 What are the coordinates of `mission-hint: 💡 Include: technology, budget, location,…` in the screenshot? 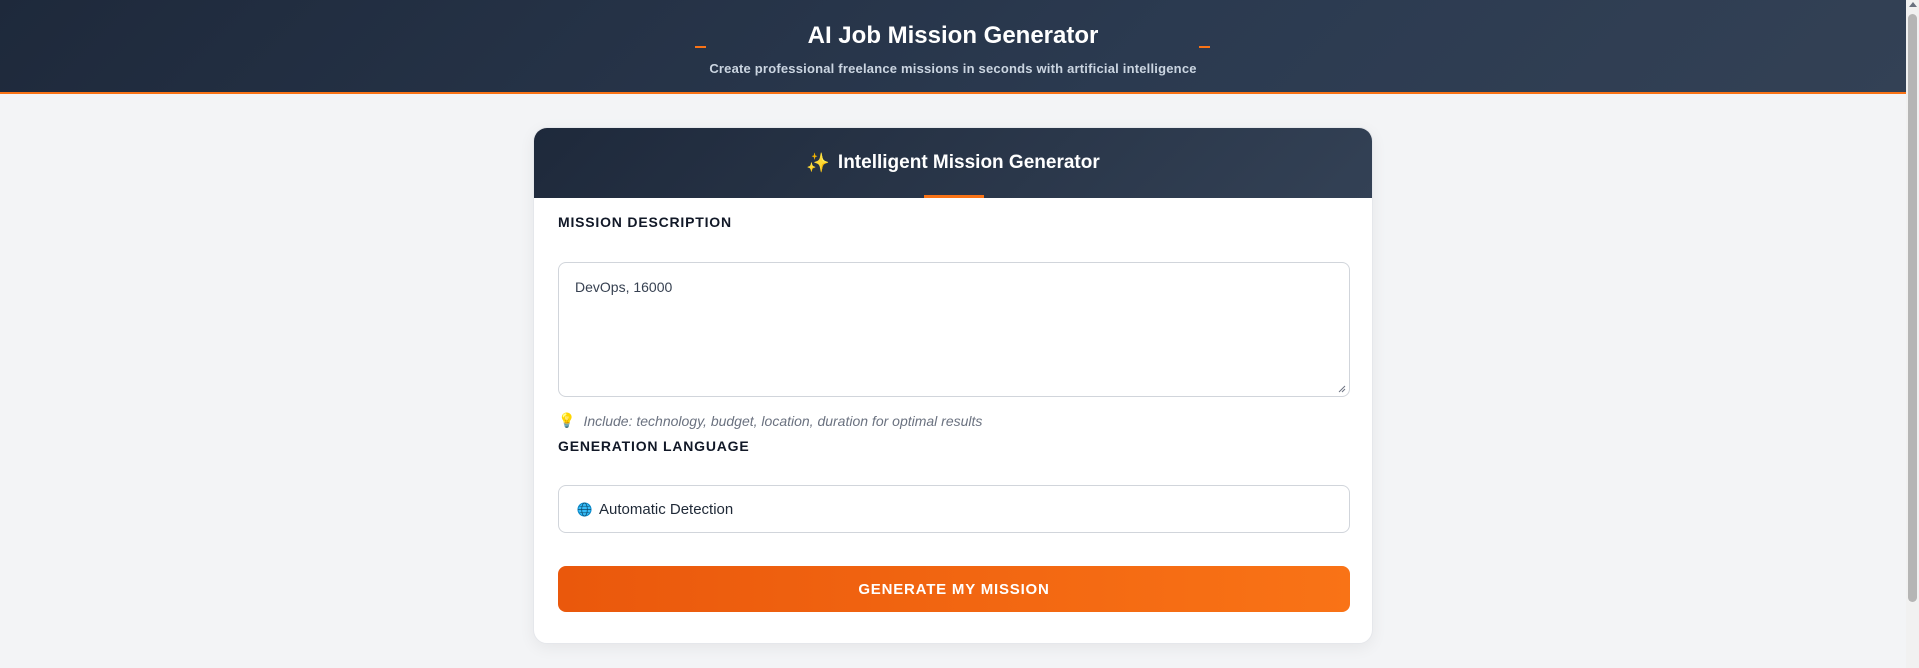 It's located at (770, 420).